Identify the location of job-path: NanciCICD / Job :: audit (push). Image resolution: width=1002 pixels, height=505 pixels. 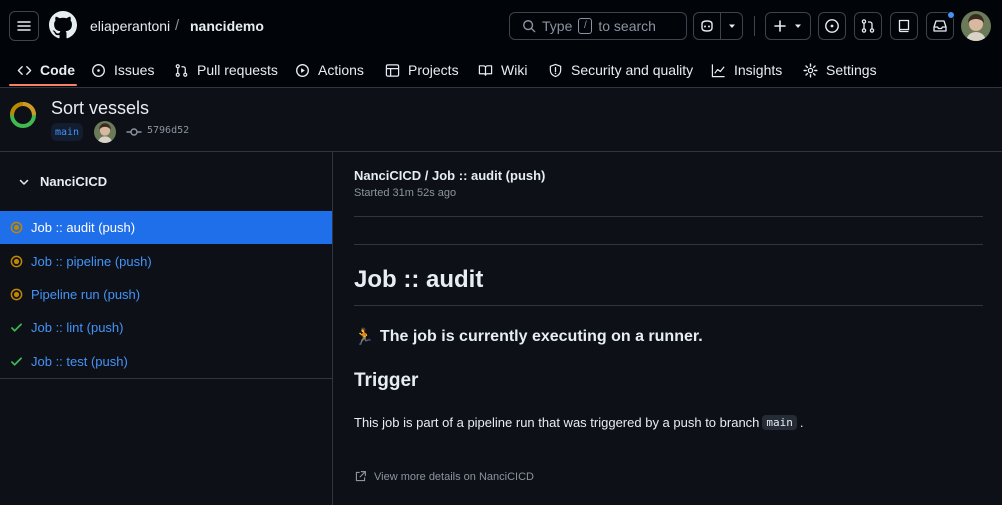
(450, 175).